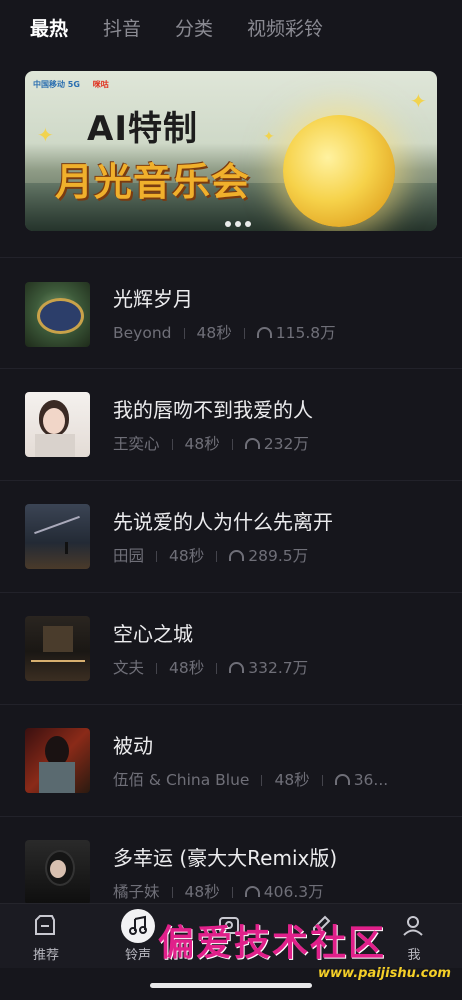 The width and height of the screenshot is (462, 1000). Describe the element at coordinates (305, 333) in the screenshot. I see `play-count: 115.8万` at that location.